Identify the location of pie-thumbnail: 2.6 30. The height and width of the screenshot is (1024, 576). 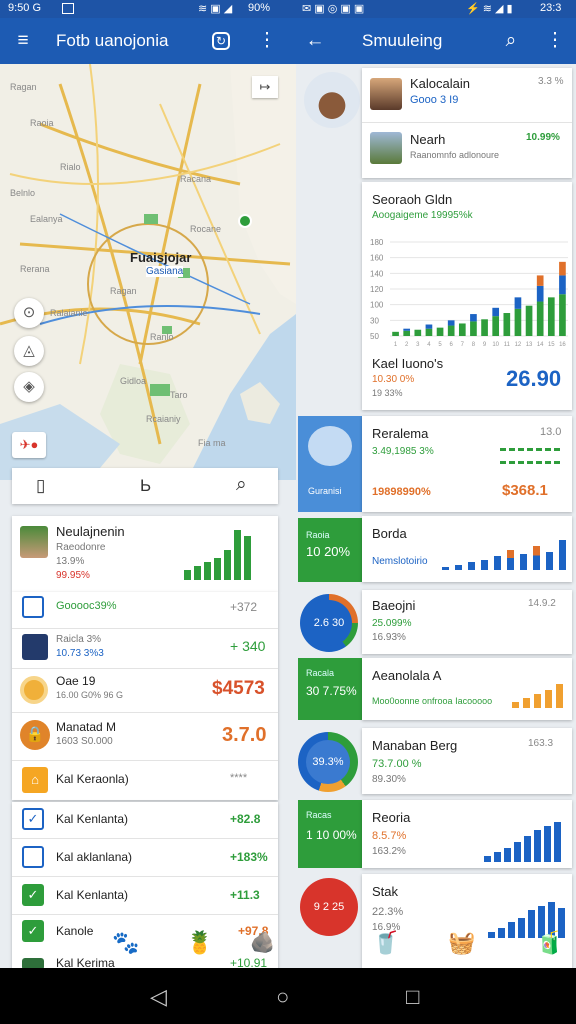
(329, 623).